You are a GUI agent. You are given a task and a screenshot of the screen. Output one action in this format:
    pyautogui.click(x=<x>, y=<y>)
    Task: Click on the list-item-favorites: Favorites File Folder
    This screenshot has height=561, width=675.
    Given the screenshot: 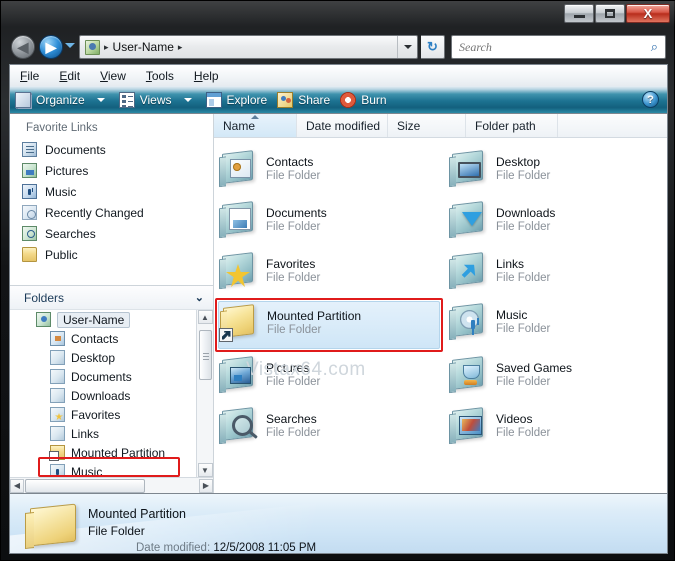 What is the action you would take?
    pyautogui.click(x=329, y=275)
    